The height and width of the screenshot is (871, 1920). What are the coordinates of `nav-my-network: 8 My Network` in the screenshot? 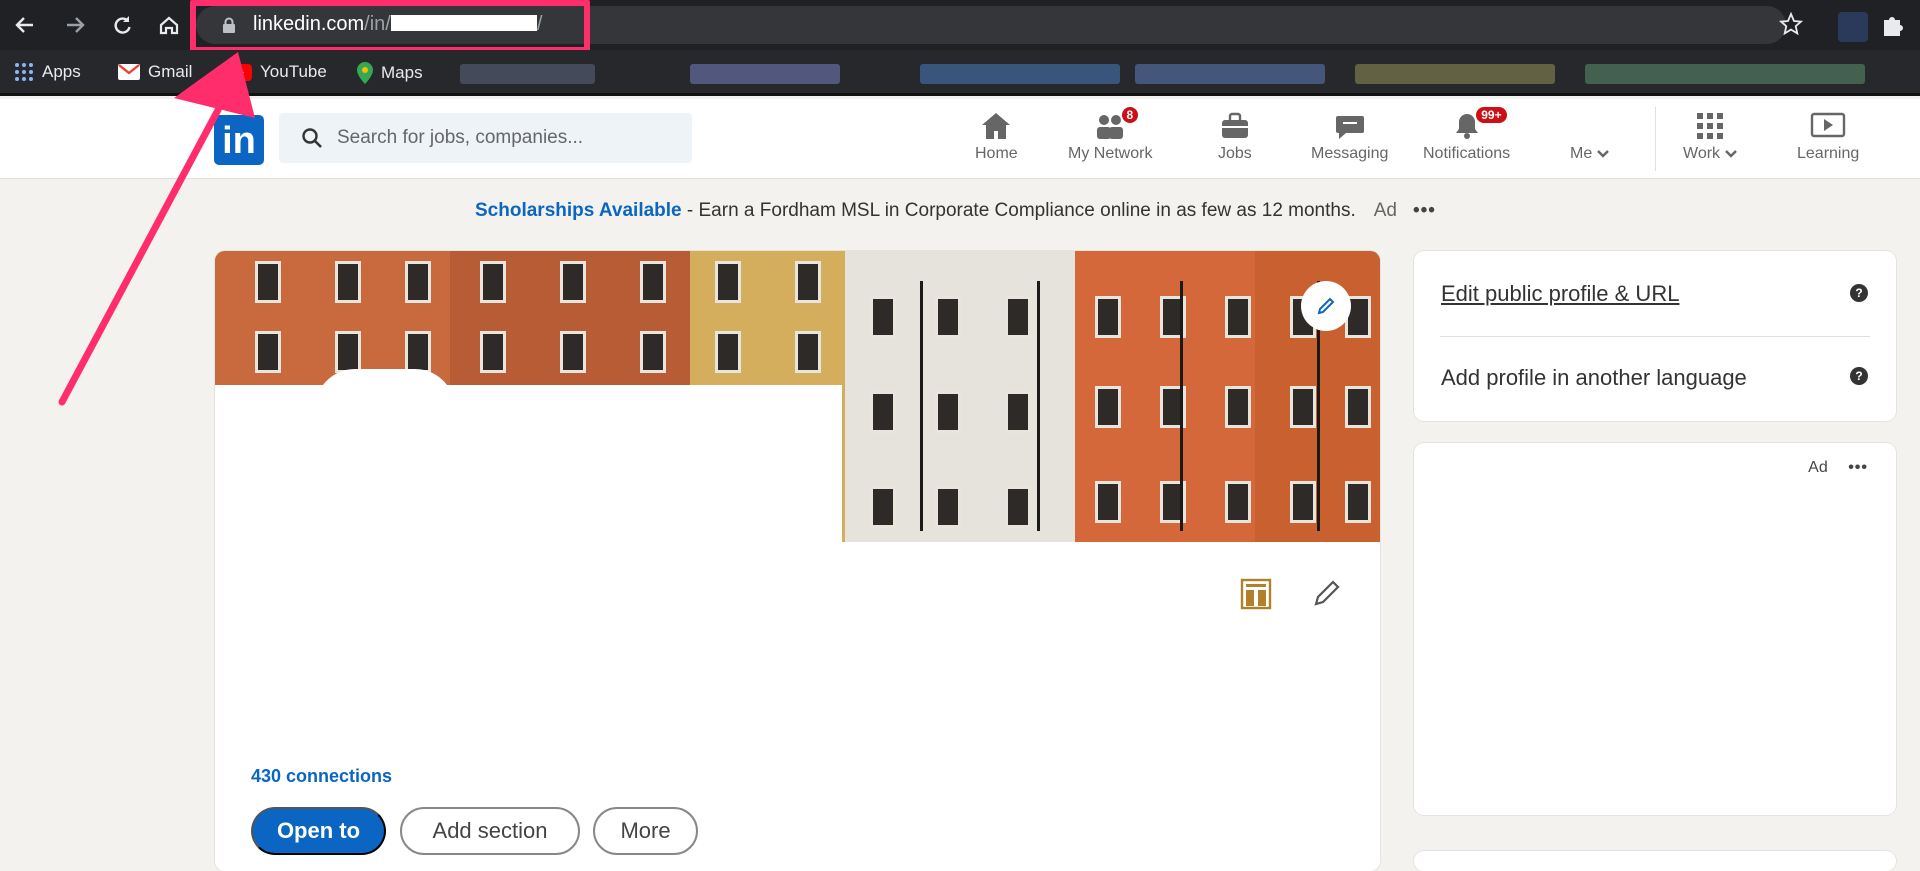 It's located at (1110, 140).